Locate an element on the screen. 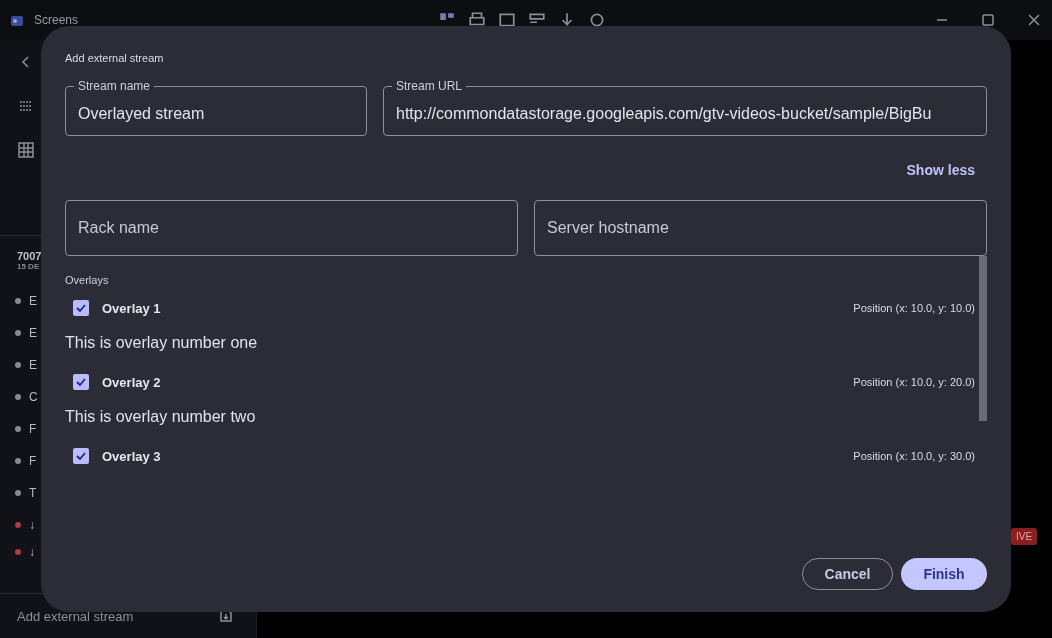 The image size is (1052, 638). sidebar-item: T is located at coordinates (33, 493).